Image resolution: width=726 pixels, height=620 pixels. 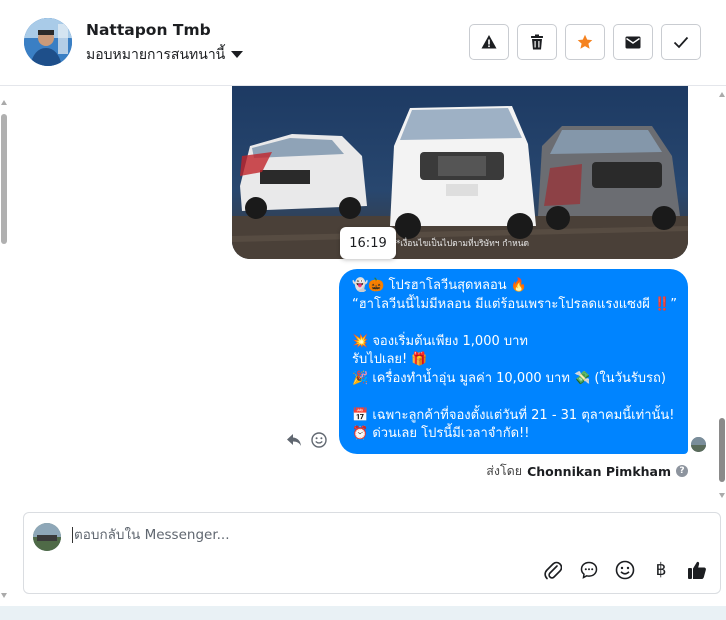 What do you see at coordinates (463, 244) in the screenshot?
I see `image-caption: *เงื่อนไขเป็นไปตามที่บริษัทฯ กำหนด` at bounding box center [463, 244].